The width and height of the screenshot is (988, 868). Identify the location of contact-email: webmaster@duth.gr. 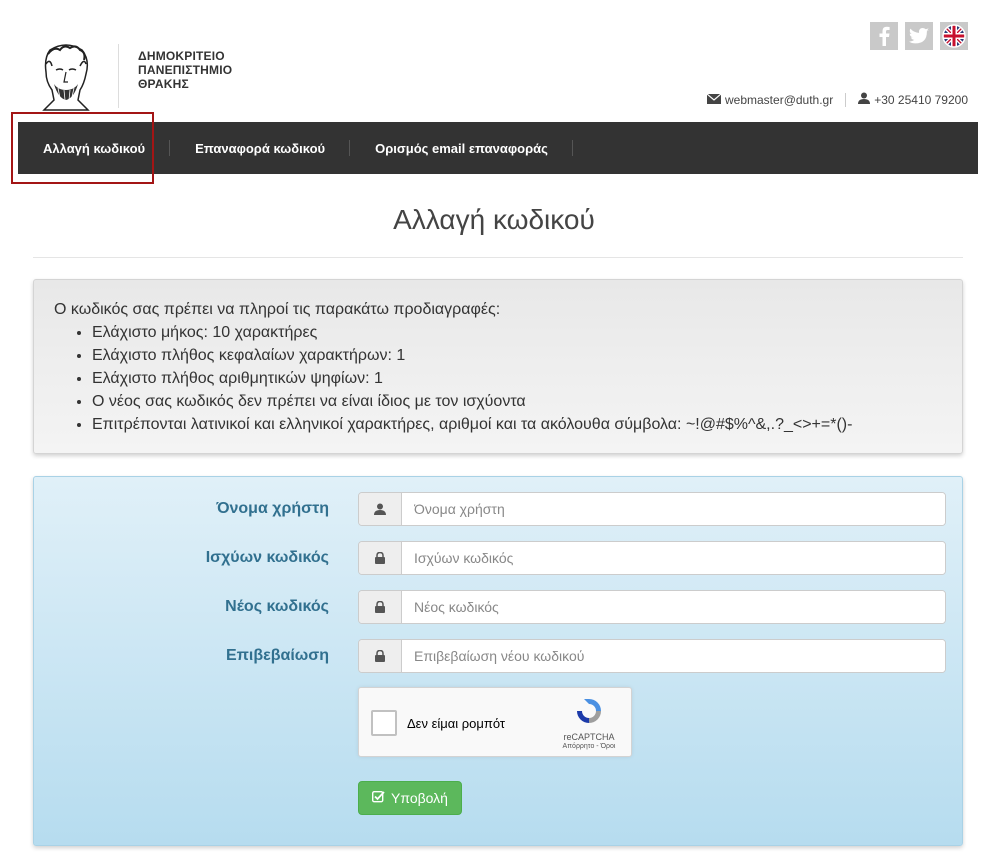
(770, 99).